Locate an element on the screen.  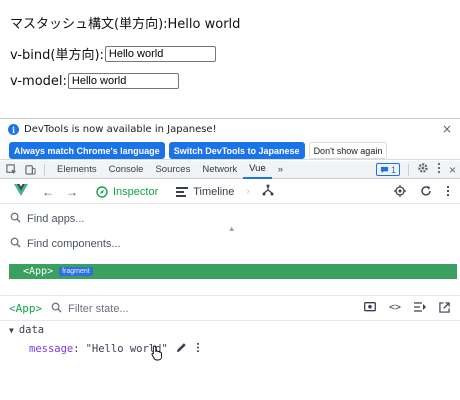
forward-arrow-icon: → is located at coordinates (72, 192).